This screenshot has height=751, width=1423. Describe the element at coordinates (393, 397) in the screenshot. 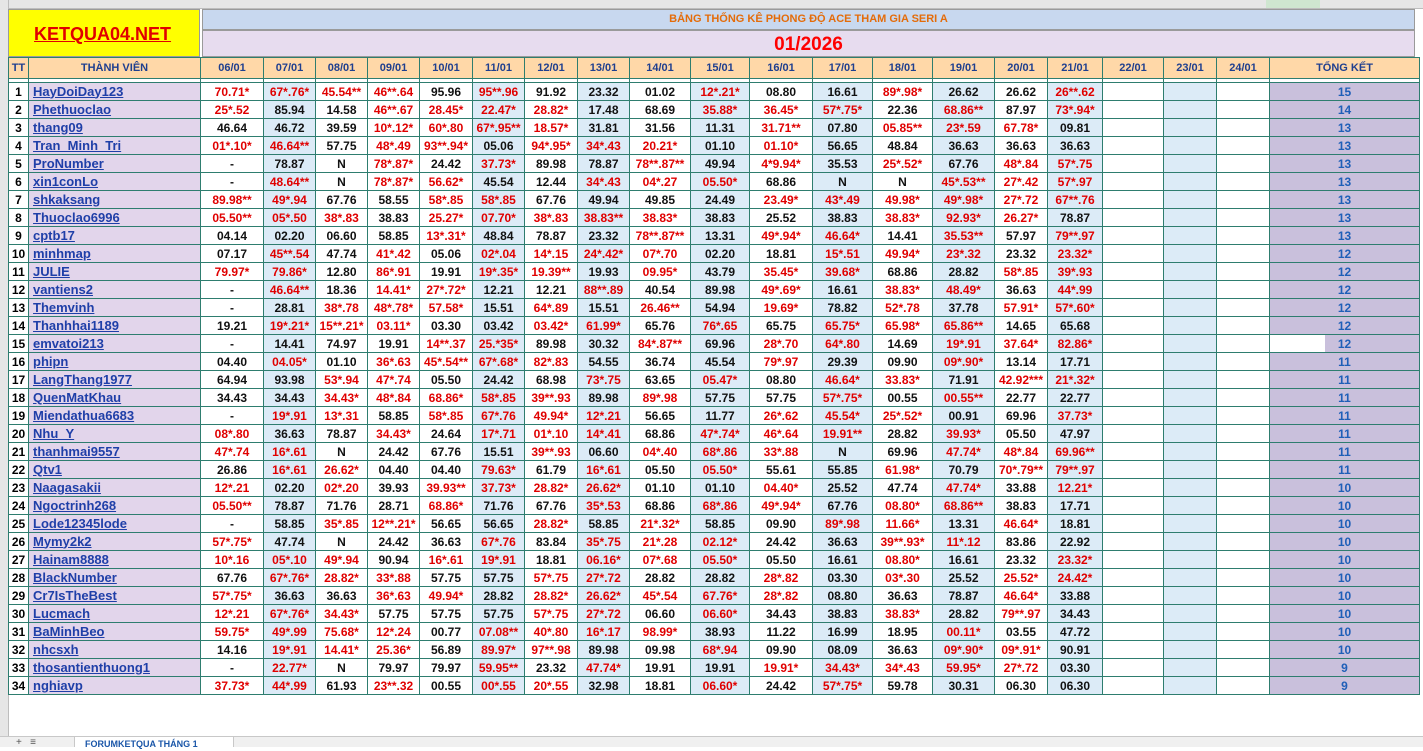

I see `result-cell: 48*.84` at that location.